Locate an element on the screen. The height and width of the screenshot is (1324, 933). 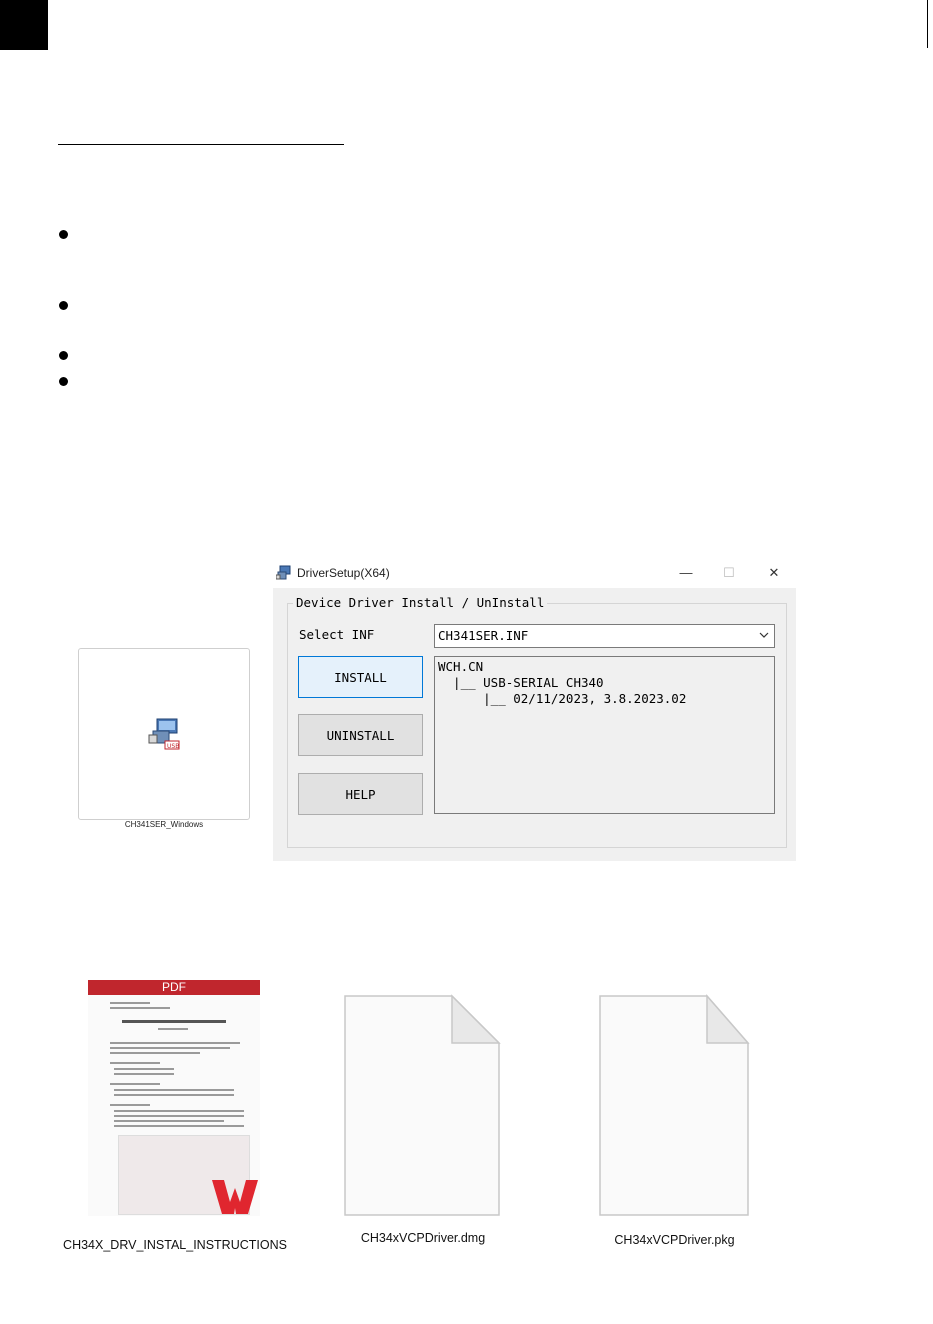
pdf-instructions-file: PDF is located at coordinates (174, 1098).